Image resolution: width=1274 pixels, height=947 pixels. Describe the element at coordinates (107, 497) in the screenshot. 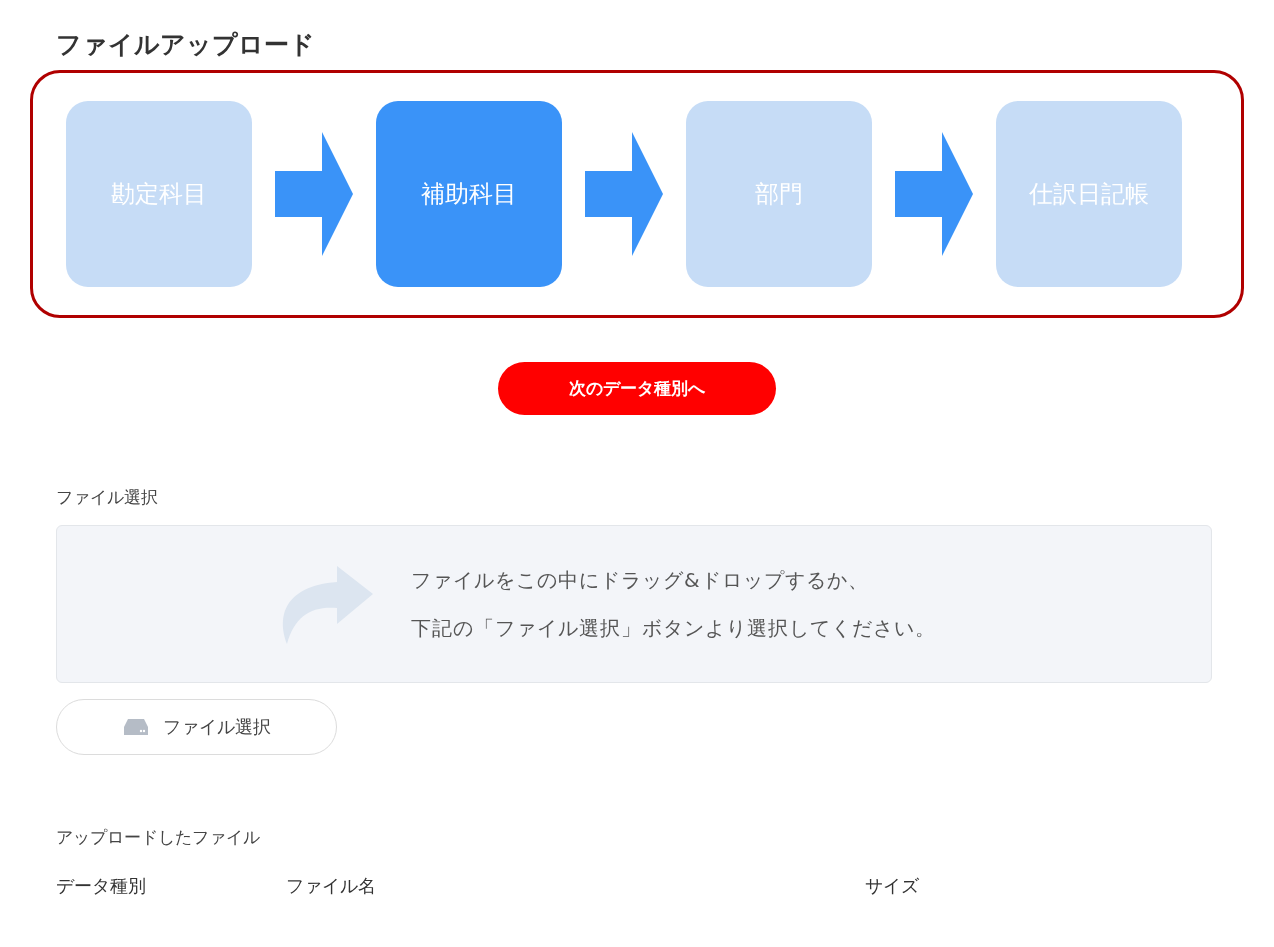

I see `section-label: ファイル選択` at that location.